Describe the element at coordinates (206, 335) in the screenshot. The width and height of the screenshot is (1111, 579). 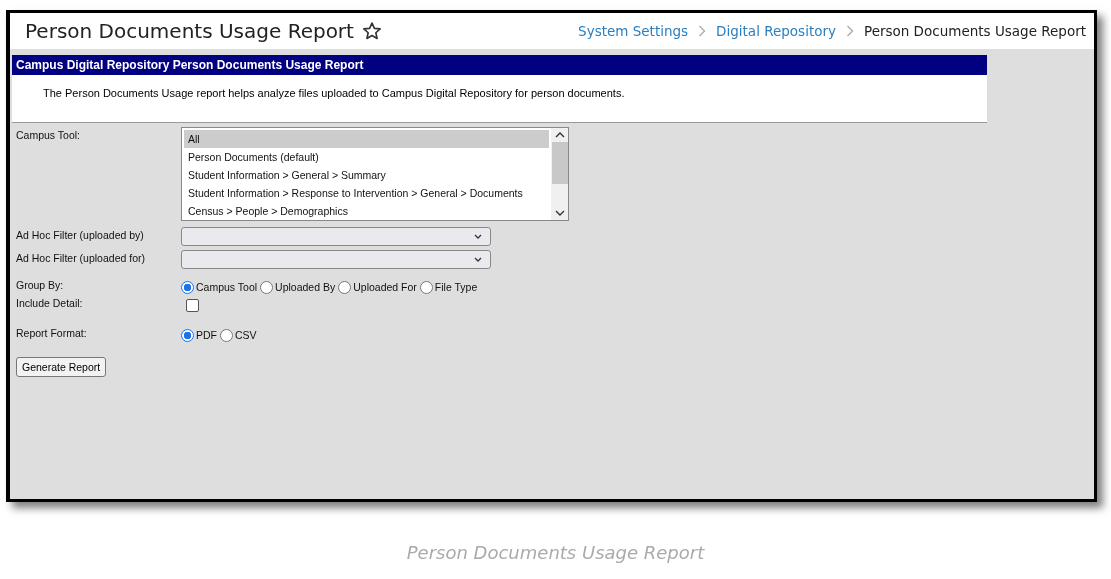
I see `radio-label: PDF` at that location.